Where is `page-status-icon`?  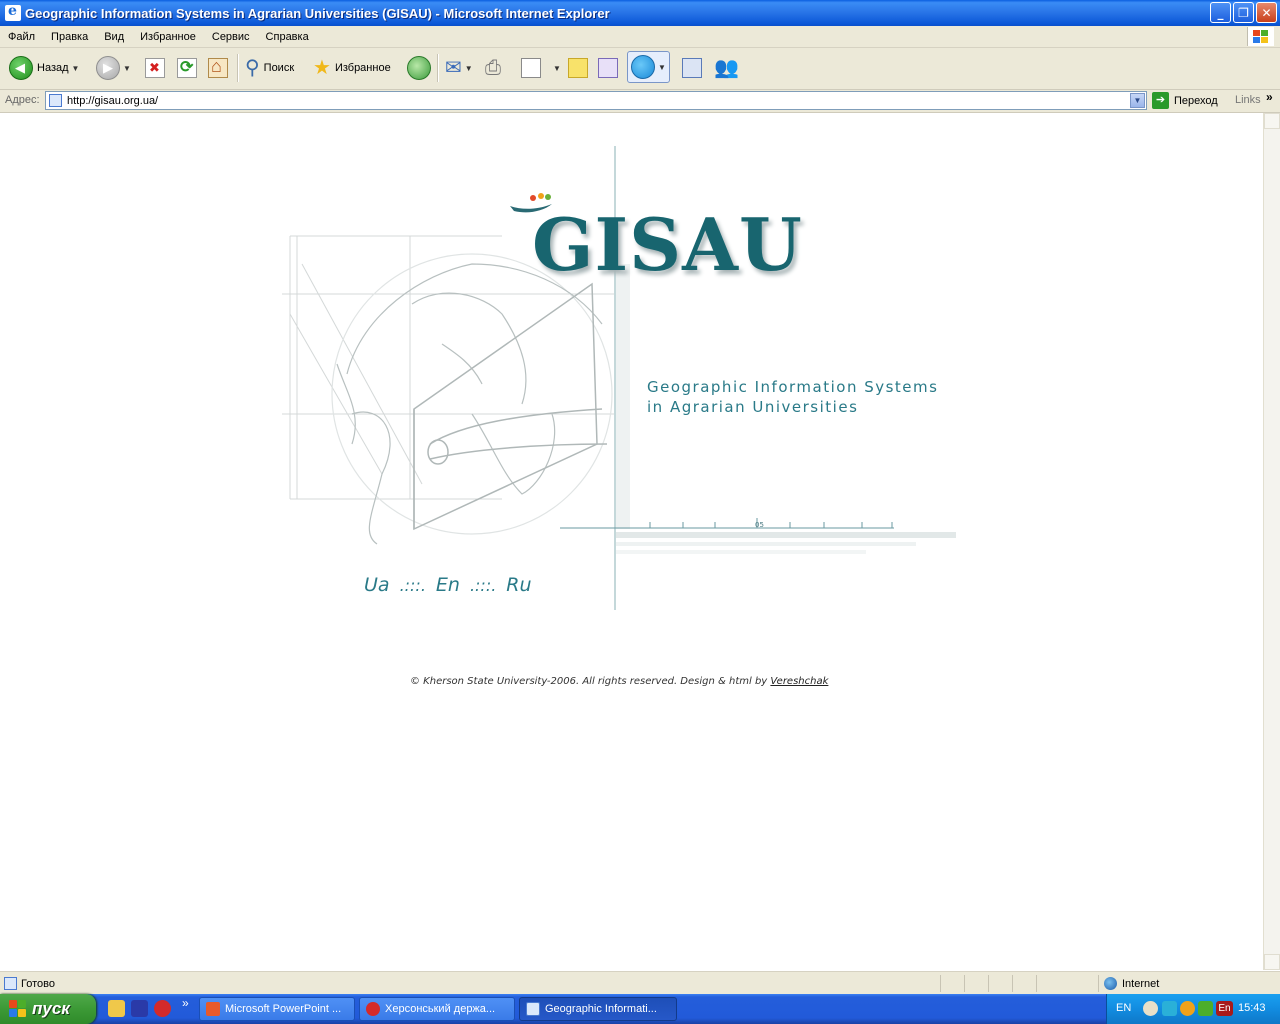 page-status-icon is located at coordinates (10, 983).